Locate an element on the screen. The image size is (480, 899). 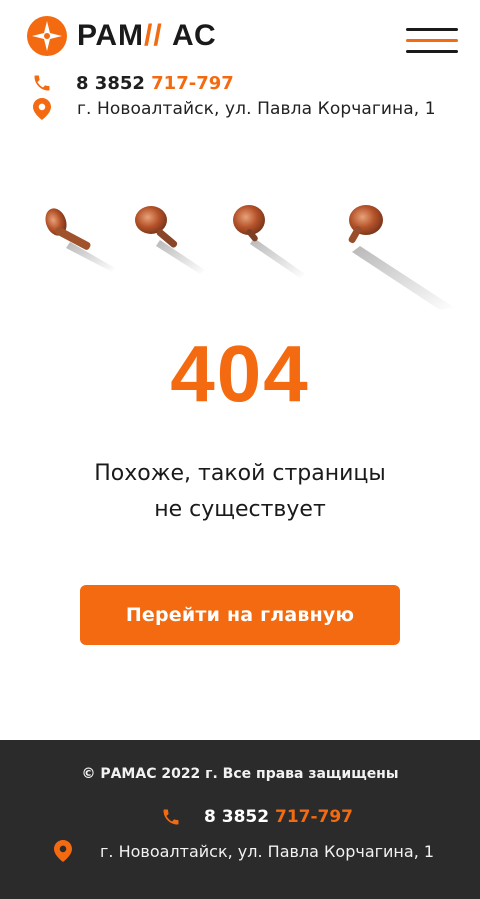
logo-wordmark: РАМ// АС is located at coordinates (147, 36).